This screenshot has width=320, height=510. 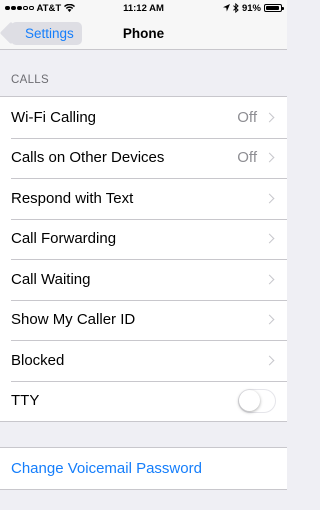 I want to click on row-calls-on-other-devices: Calls on Other Devices Off, so click(x=143, y=158).